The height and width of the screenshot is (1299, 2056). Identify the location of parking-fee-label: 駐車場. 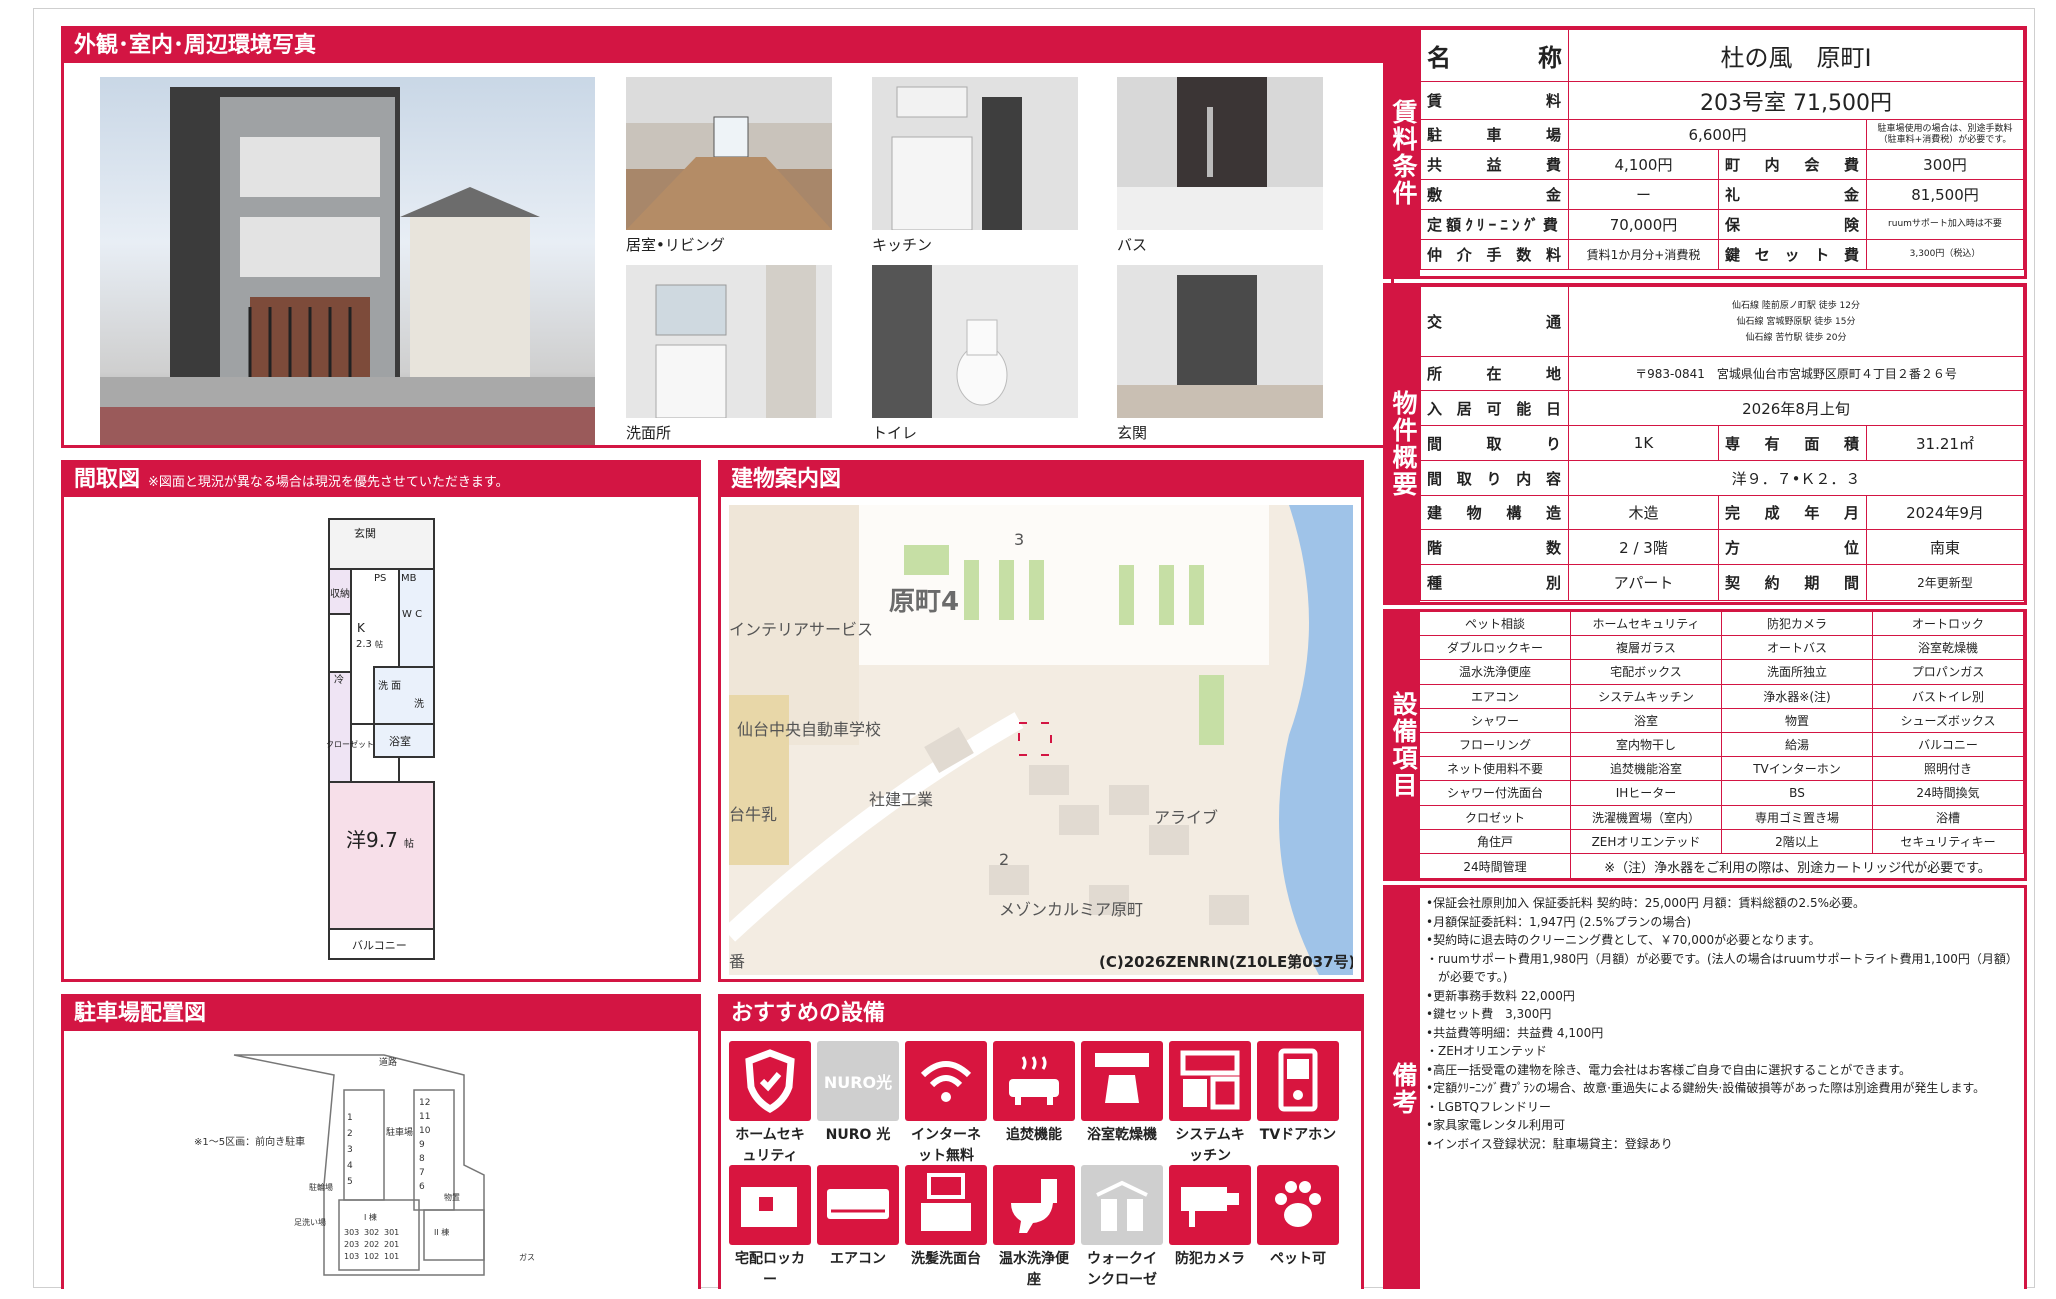
(1494, 134).